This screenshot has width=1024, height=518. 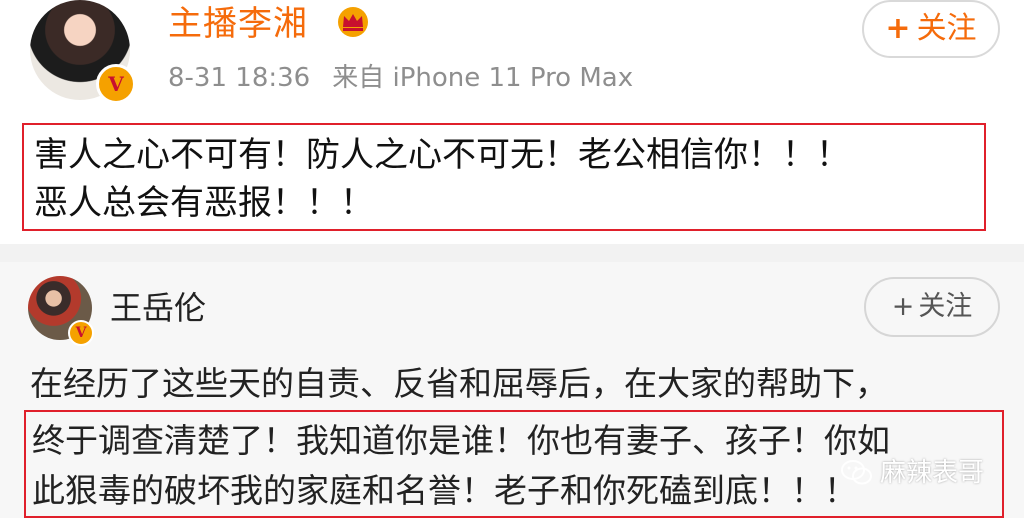 I want to click on divider, so click(x=512, y=253).